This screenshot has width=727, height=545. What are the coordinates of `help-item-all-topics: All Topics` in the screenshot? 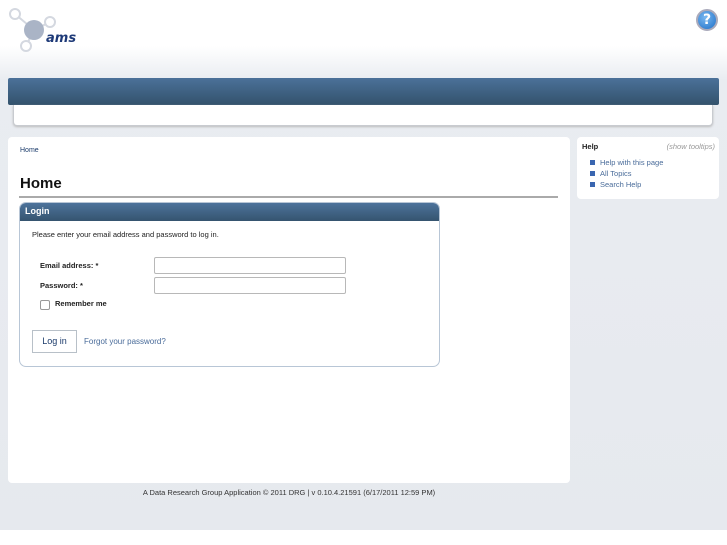 It's located at (611, 173).